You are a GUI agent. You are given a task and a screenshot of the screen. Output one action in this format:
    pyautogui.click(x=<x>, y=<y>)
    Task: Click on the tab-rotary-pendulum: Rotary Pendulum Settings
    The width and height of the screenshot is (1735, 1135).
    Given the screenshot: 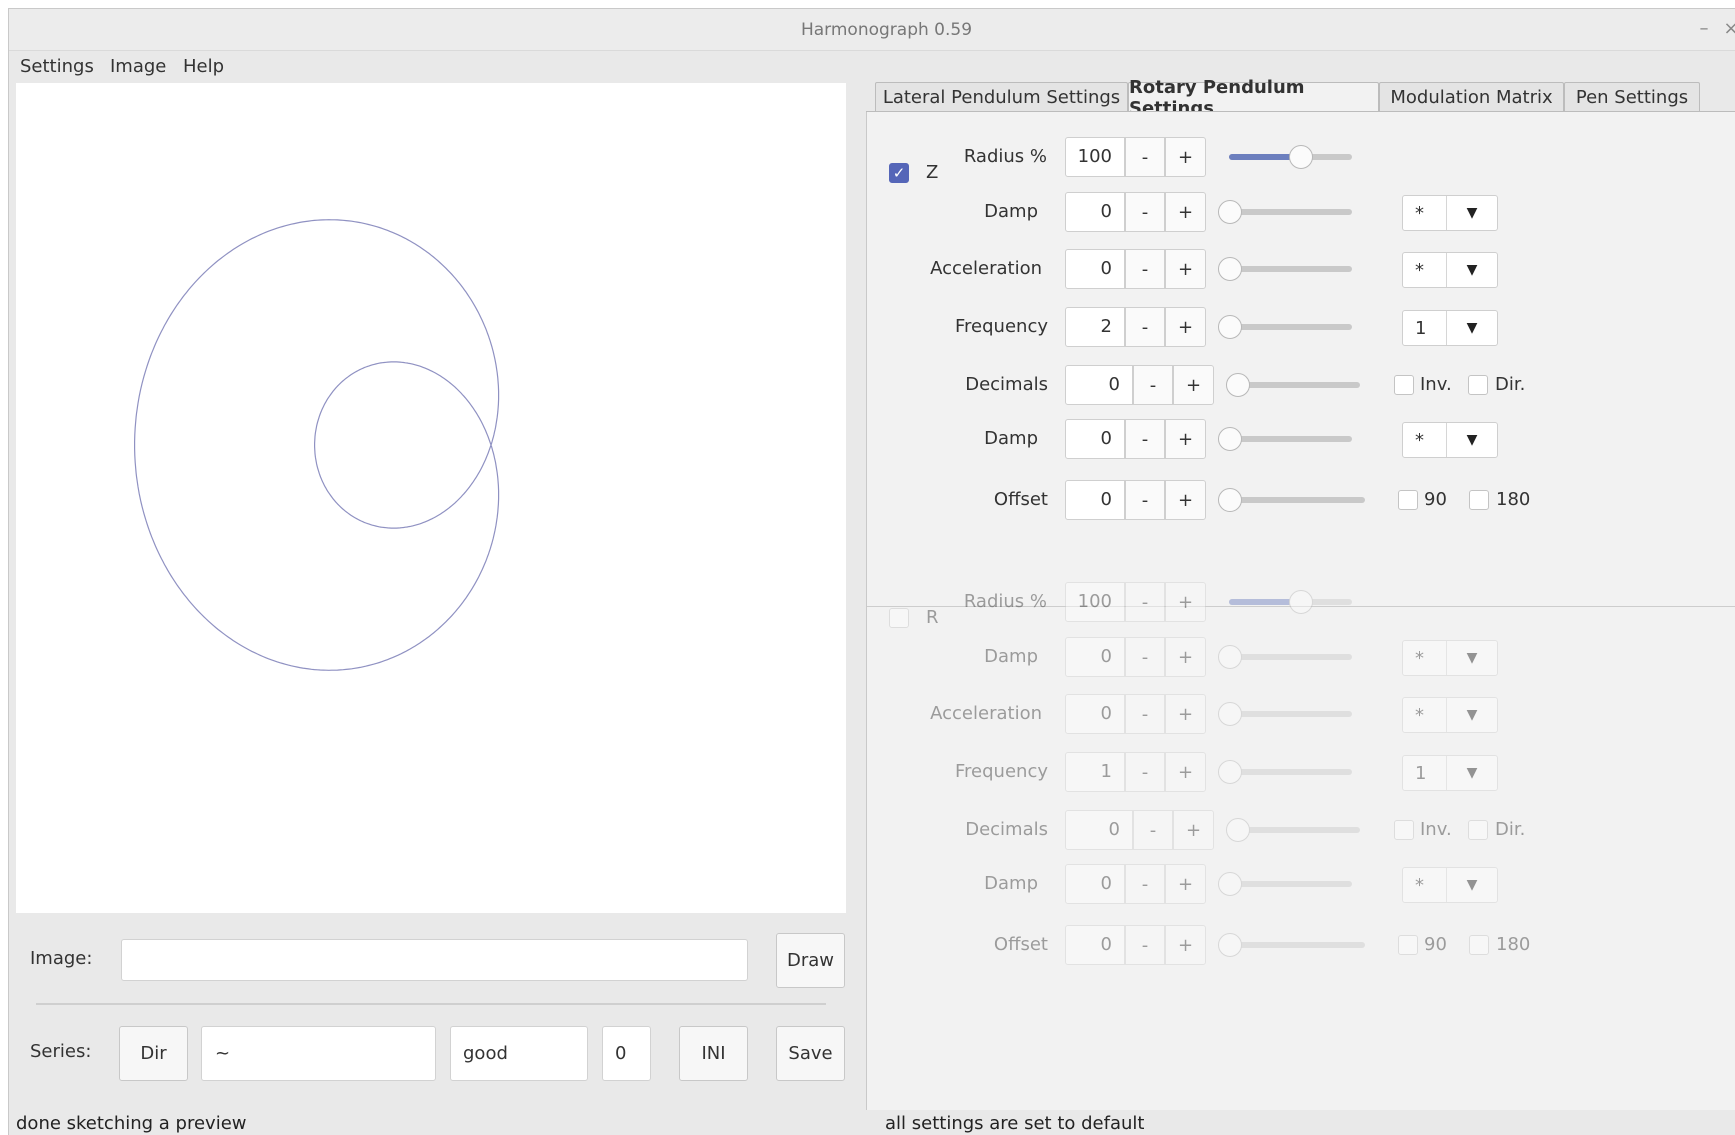 What is the action you would take?
    pyautogui.click(x=1253, y=98)
    